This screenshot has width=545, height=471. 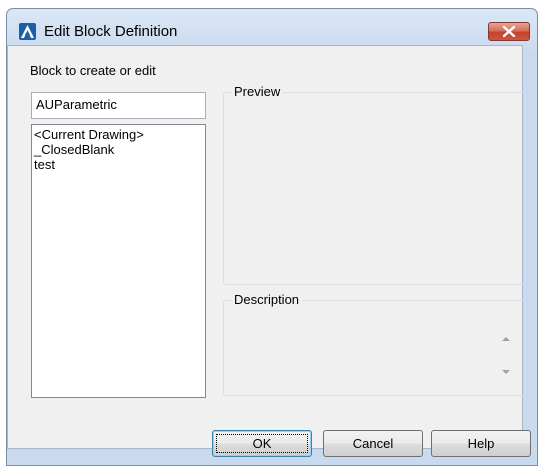 What do you see at coordinates (374, 352) in the screenshot?
I see `description-field` at bounding box center [374, 352].